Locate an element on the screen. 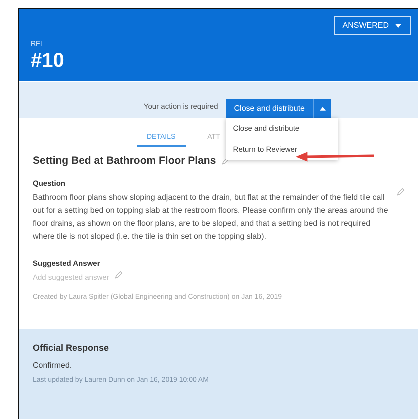 This screenshot has height=419, width=418. response-text: Confirmed. is located at coordinates (53, 365).